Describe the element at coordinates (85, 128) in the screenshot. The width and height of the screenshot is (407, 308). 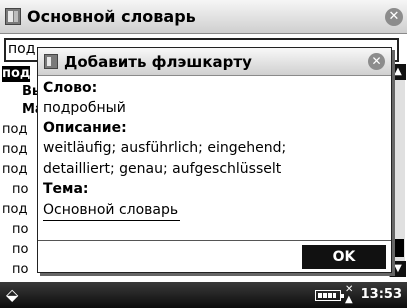
I see `description-label: Описание:` at that location.